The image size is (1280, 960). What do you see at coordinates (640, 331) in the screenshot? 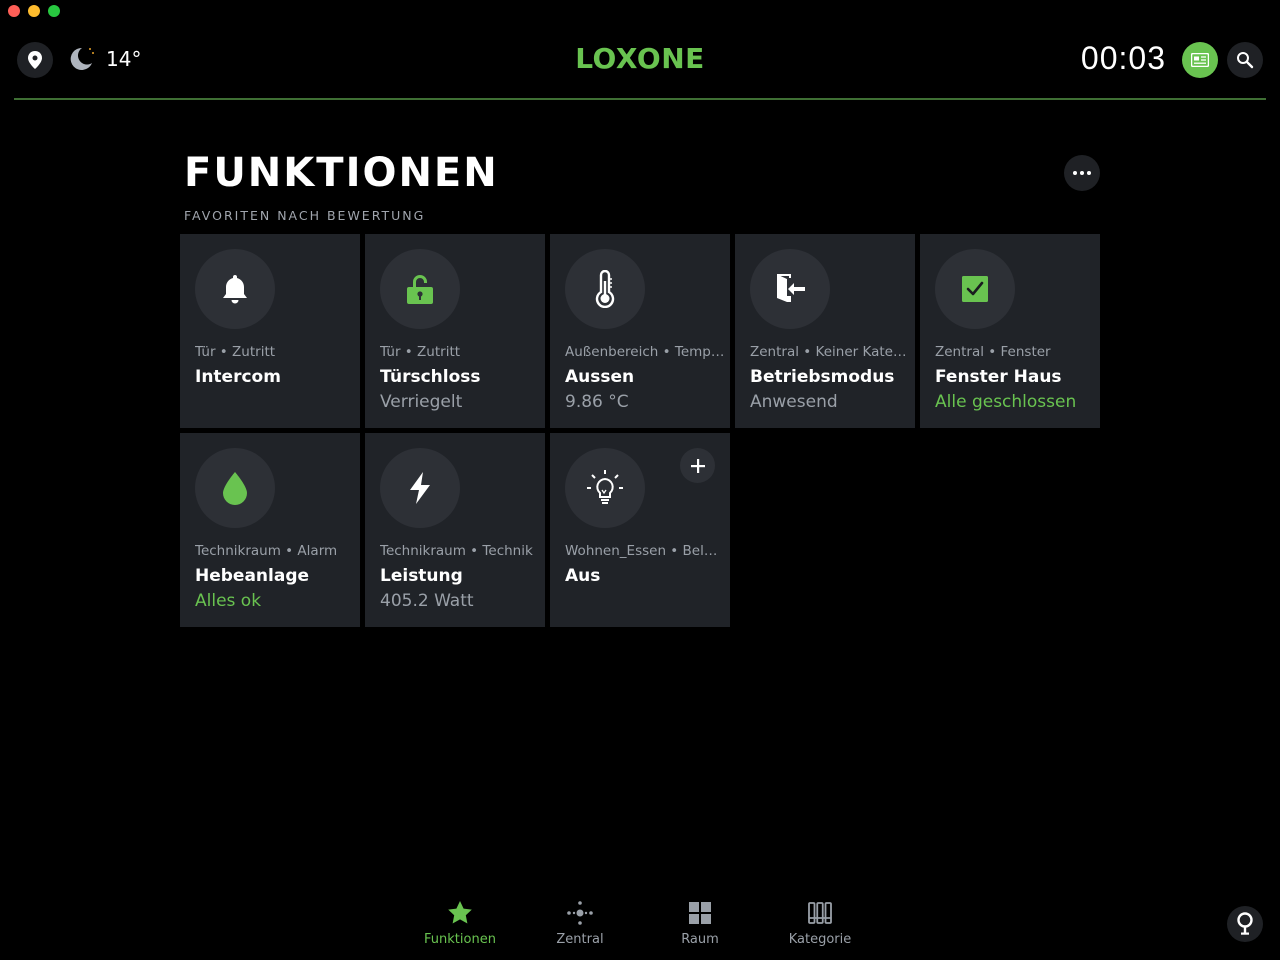
I see `function-tile-aussen: Außenbereich • Tempe… Aussen 9.86 °C` at bounding box center [640, 331].